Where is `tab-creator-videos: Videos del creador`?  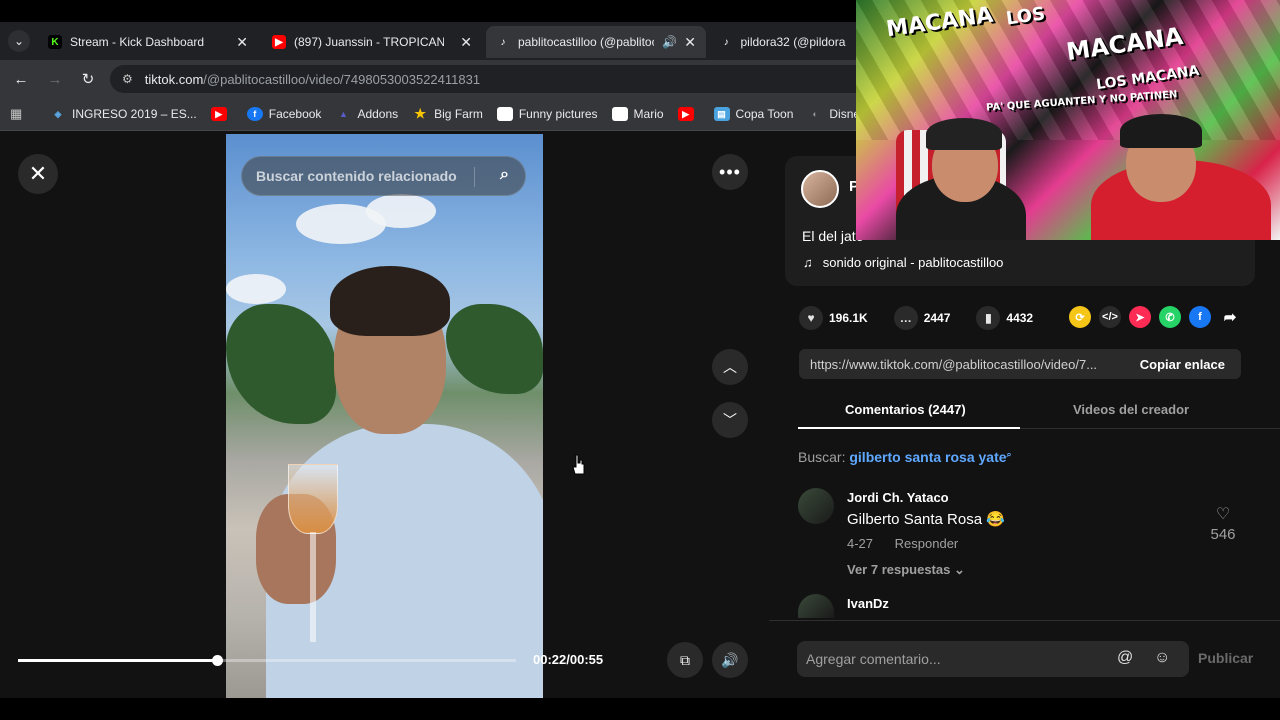
tab-creator-videos: Videos del creador is located at coordinates (1131, 409).